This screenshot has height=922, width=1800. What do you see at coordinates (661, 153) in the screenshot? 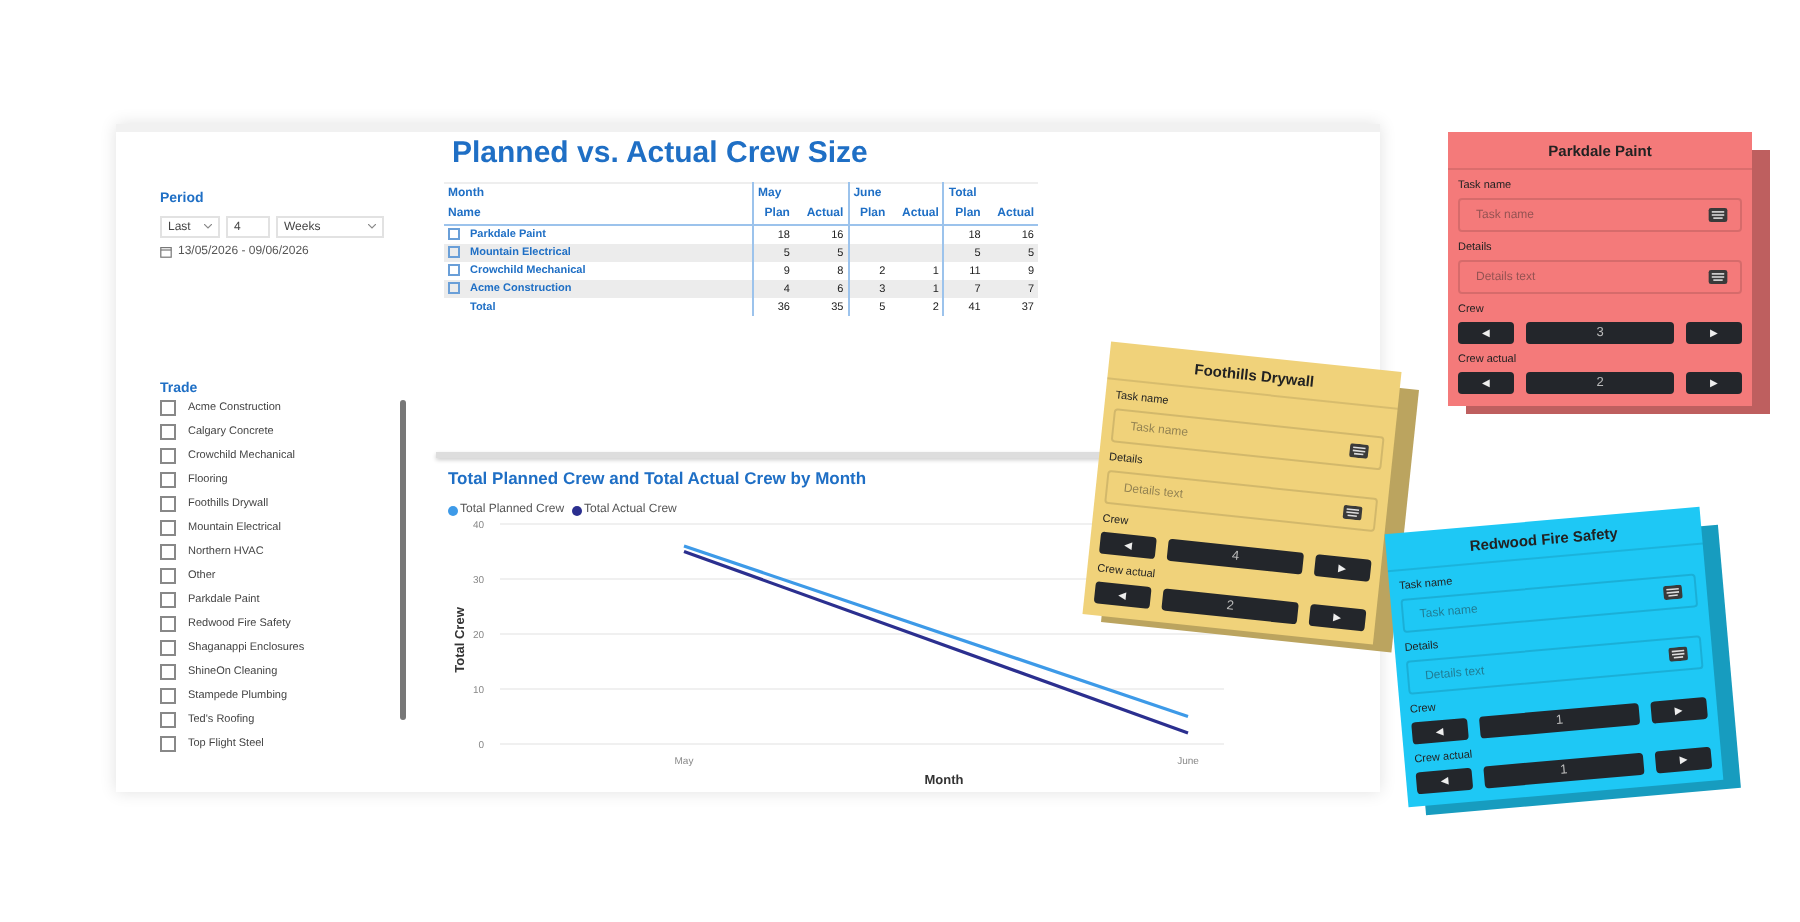
I see `report-title: Planned vs. Actual Crew Size` at bounding box center [661, 153].